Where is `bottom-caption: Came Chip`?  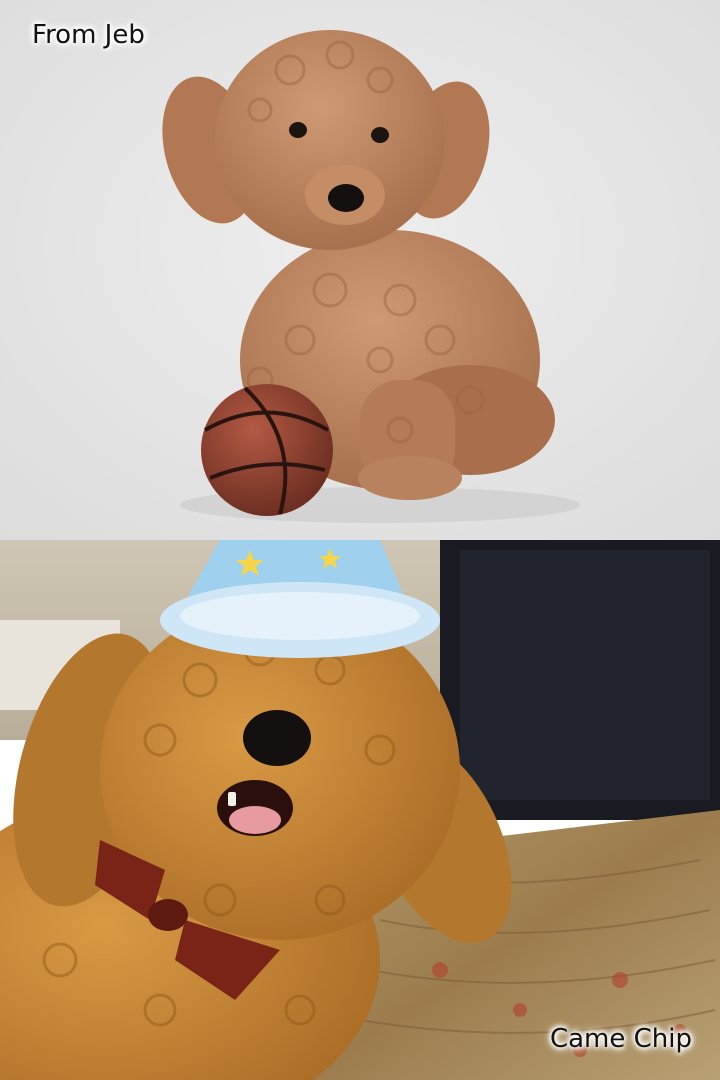 bottom-caption: Came Chip is located at coordinates (620, 1039).